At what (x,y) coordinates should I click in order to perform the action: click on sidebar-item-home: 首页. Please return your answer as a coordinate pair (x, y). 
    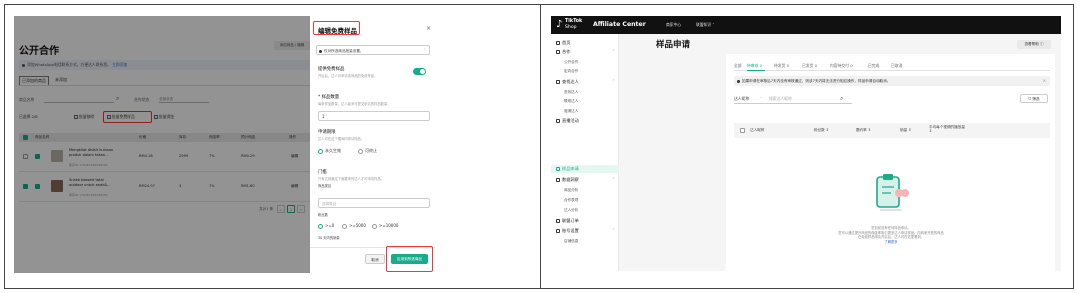
    Looking at the image, I should click on (563, 43).